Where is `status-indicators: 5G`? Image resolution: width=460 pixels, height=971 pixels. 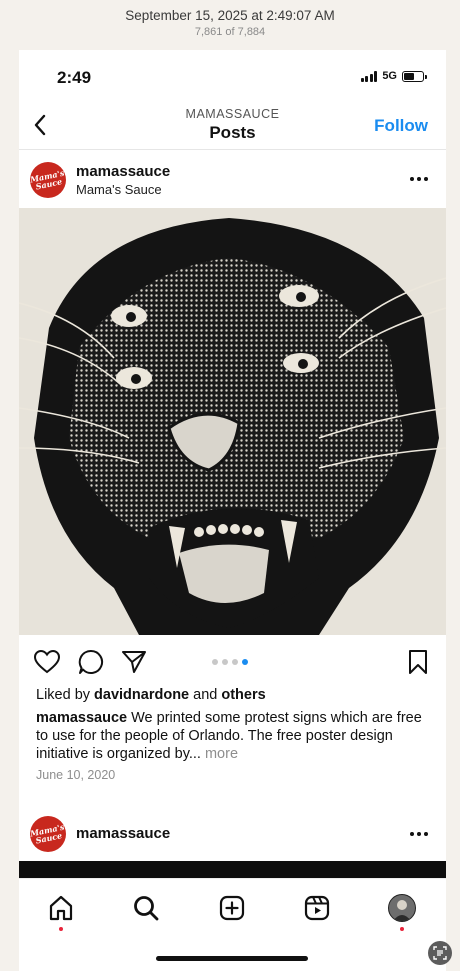 status-indicators: 5G is located at coordinates (393, 76).